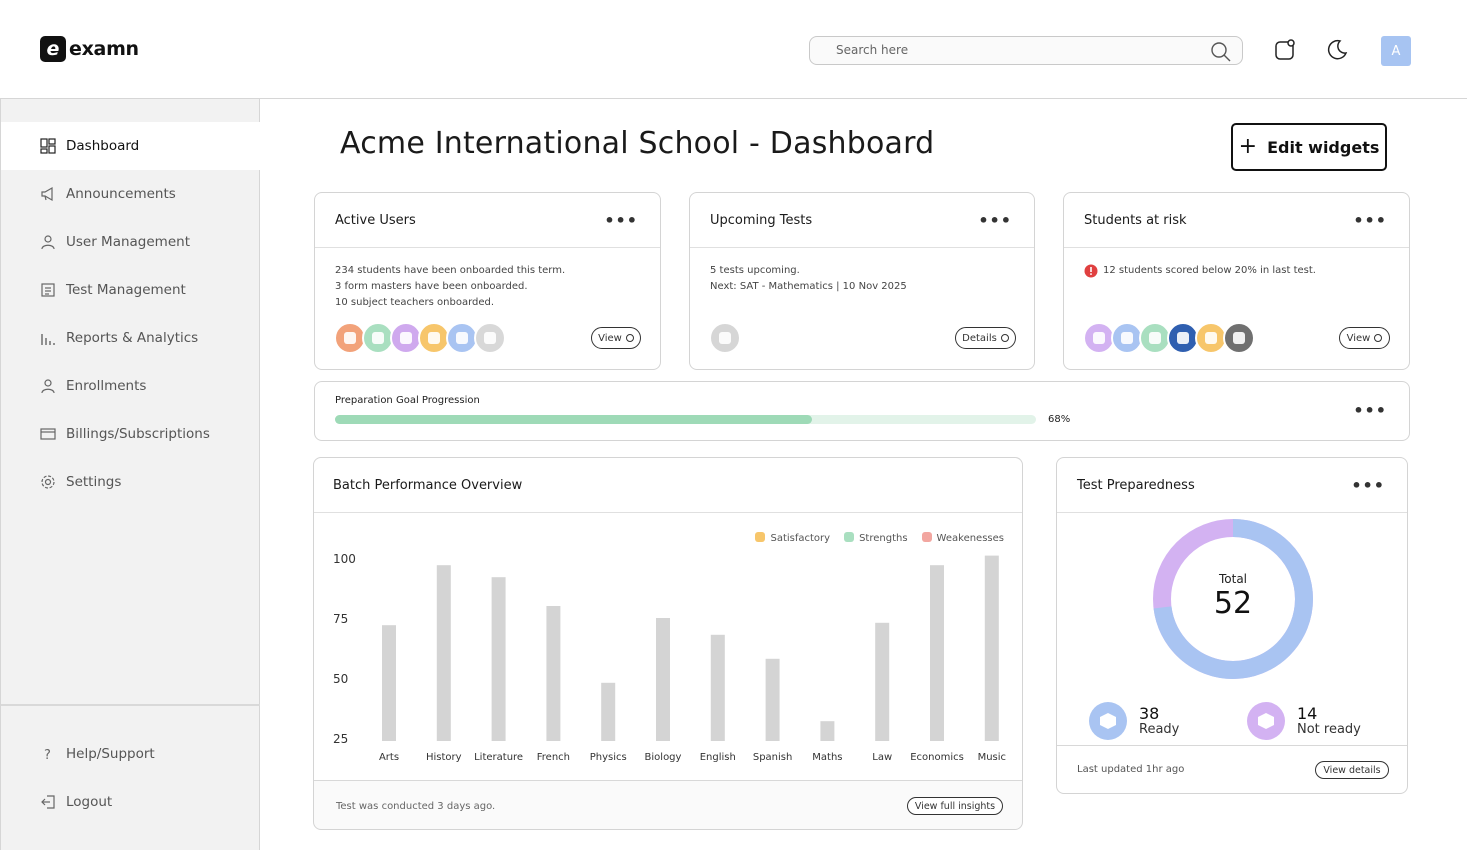  I want to click on alert-icon, so click(1091, 271).